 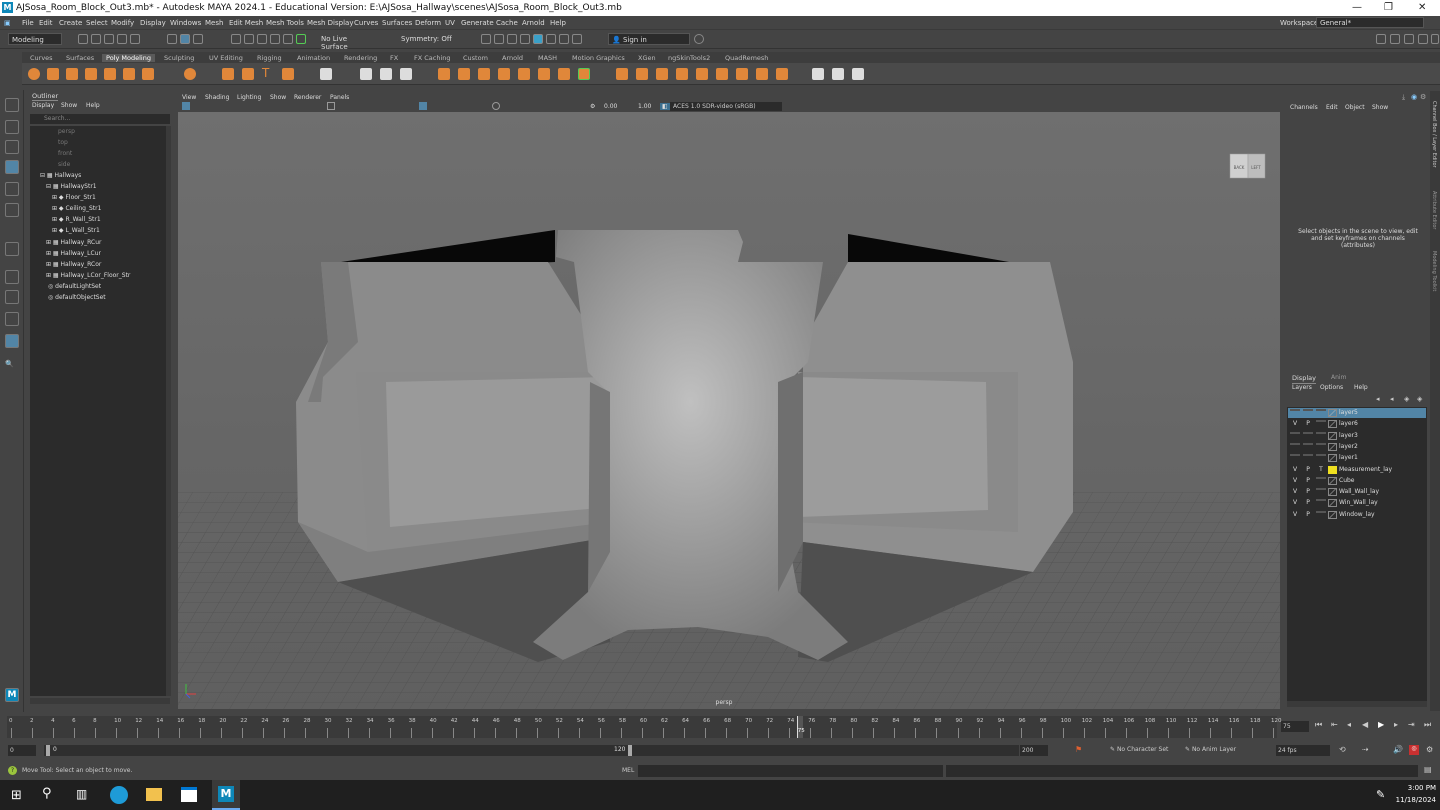 I want to click on gamma-field: 1.00, so click(x=644, y=106).